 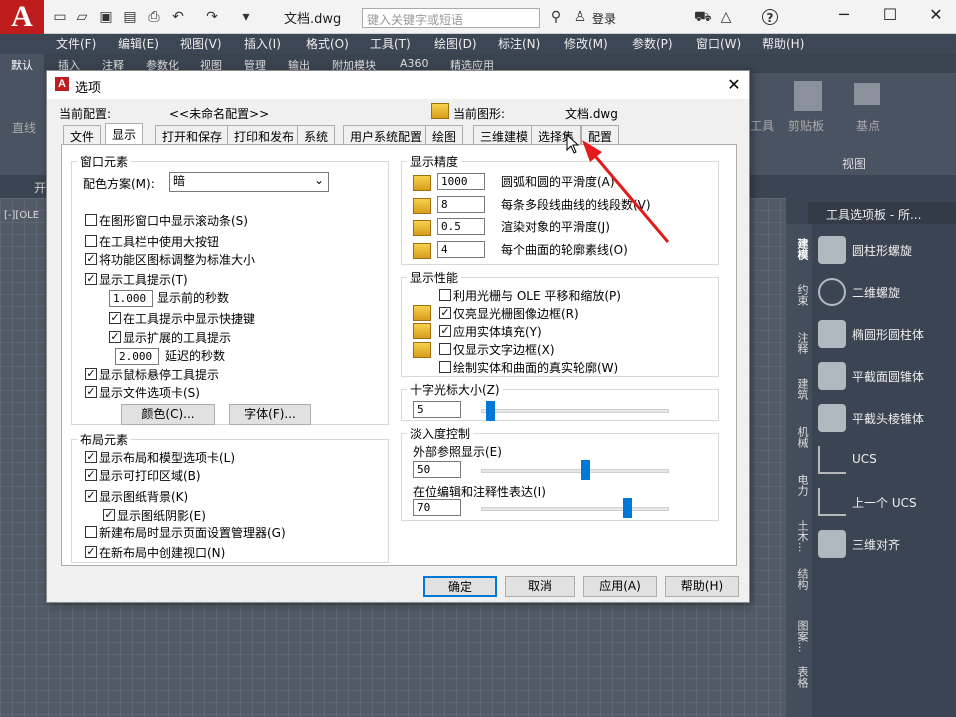 I want to click on checkbox-shortcut-keys: ✓, so click(x=115, y=318).